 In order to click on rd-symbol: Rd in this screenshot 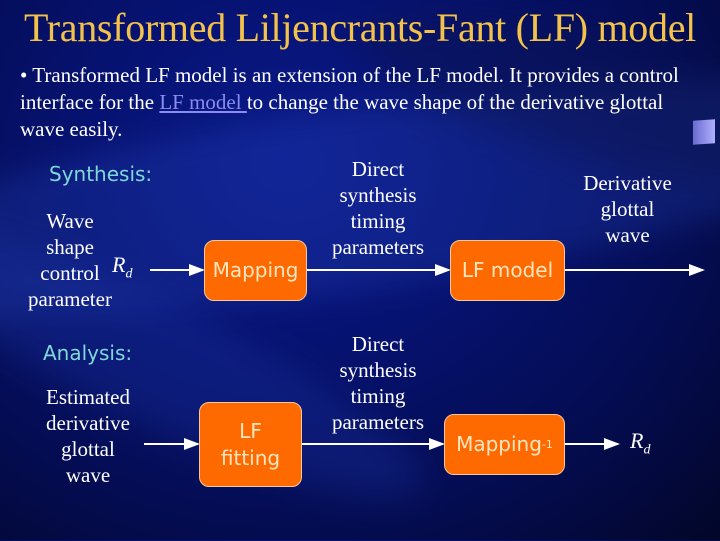, I will do `click(122, 269)`.